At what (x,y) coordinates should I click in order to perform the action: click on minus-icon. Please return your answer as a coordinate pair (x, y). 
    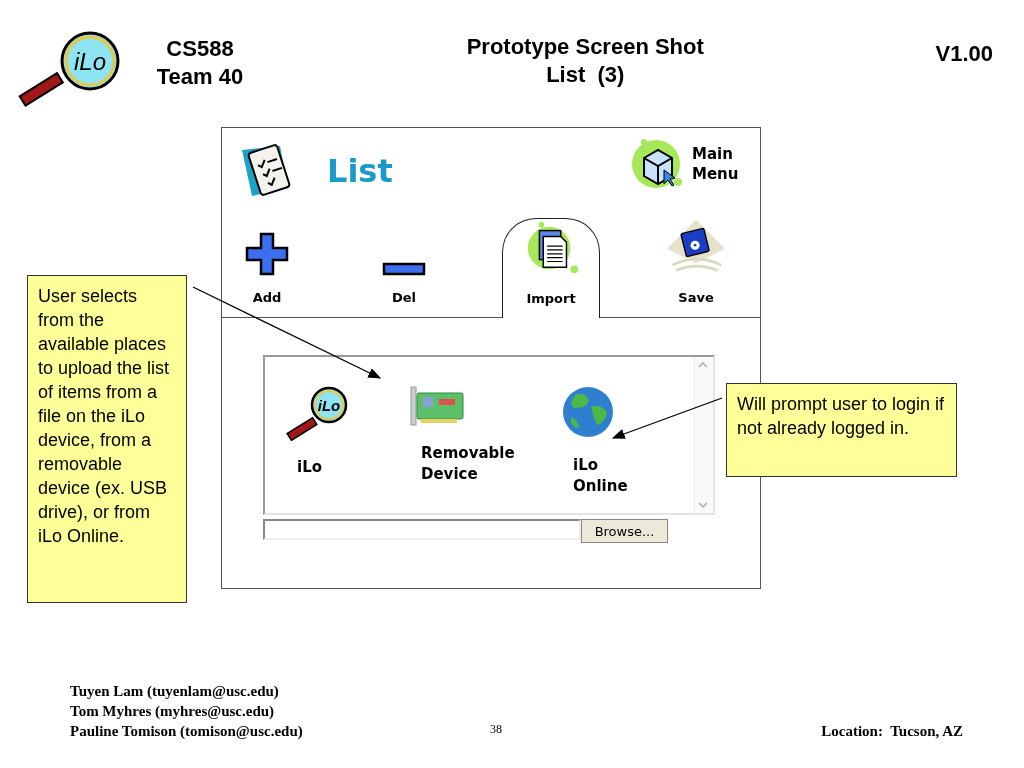
    Looking at the image, I should click on (404, 269).